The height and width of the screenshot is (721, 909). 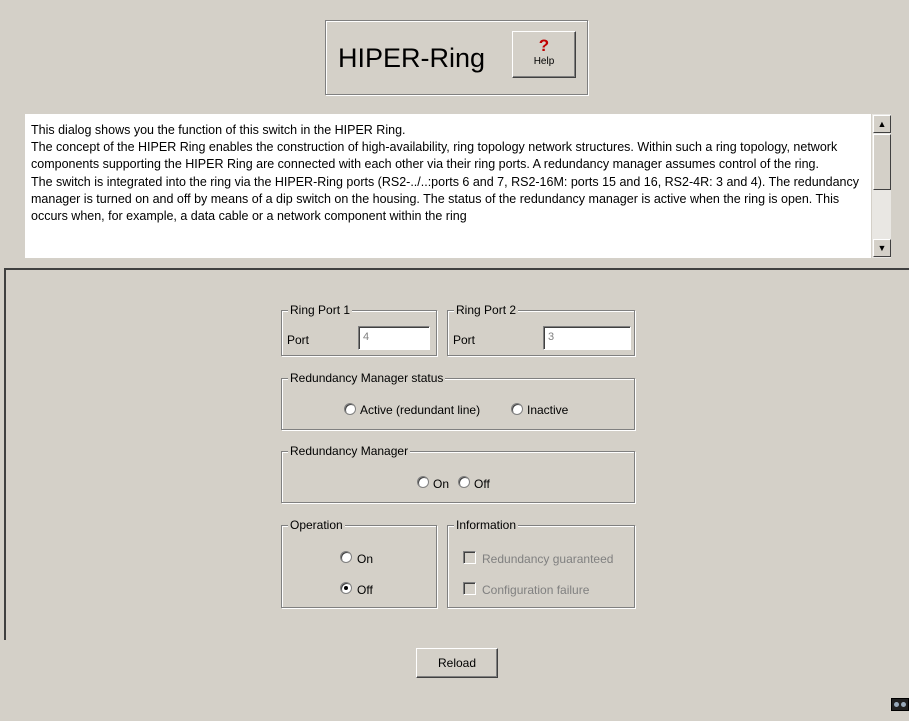 What do you see at coordinates (464, 340) in the screenshot?
I see `ring-port-2-label: Port` at bounding box center [464, 340].